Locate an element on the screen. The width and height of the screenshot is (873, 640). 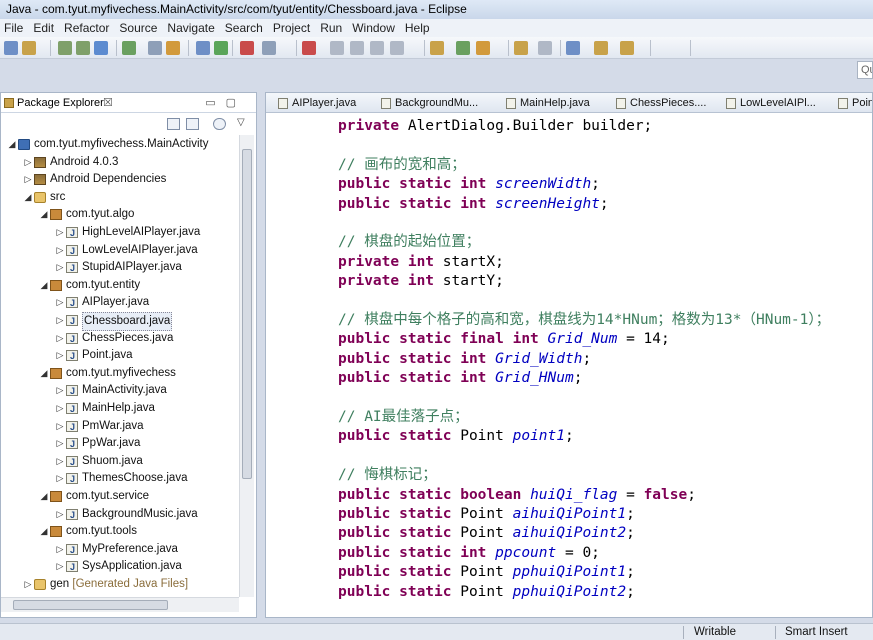
close-view-icon: ☒ is located at coordinates (108, 102).